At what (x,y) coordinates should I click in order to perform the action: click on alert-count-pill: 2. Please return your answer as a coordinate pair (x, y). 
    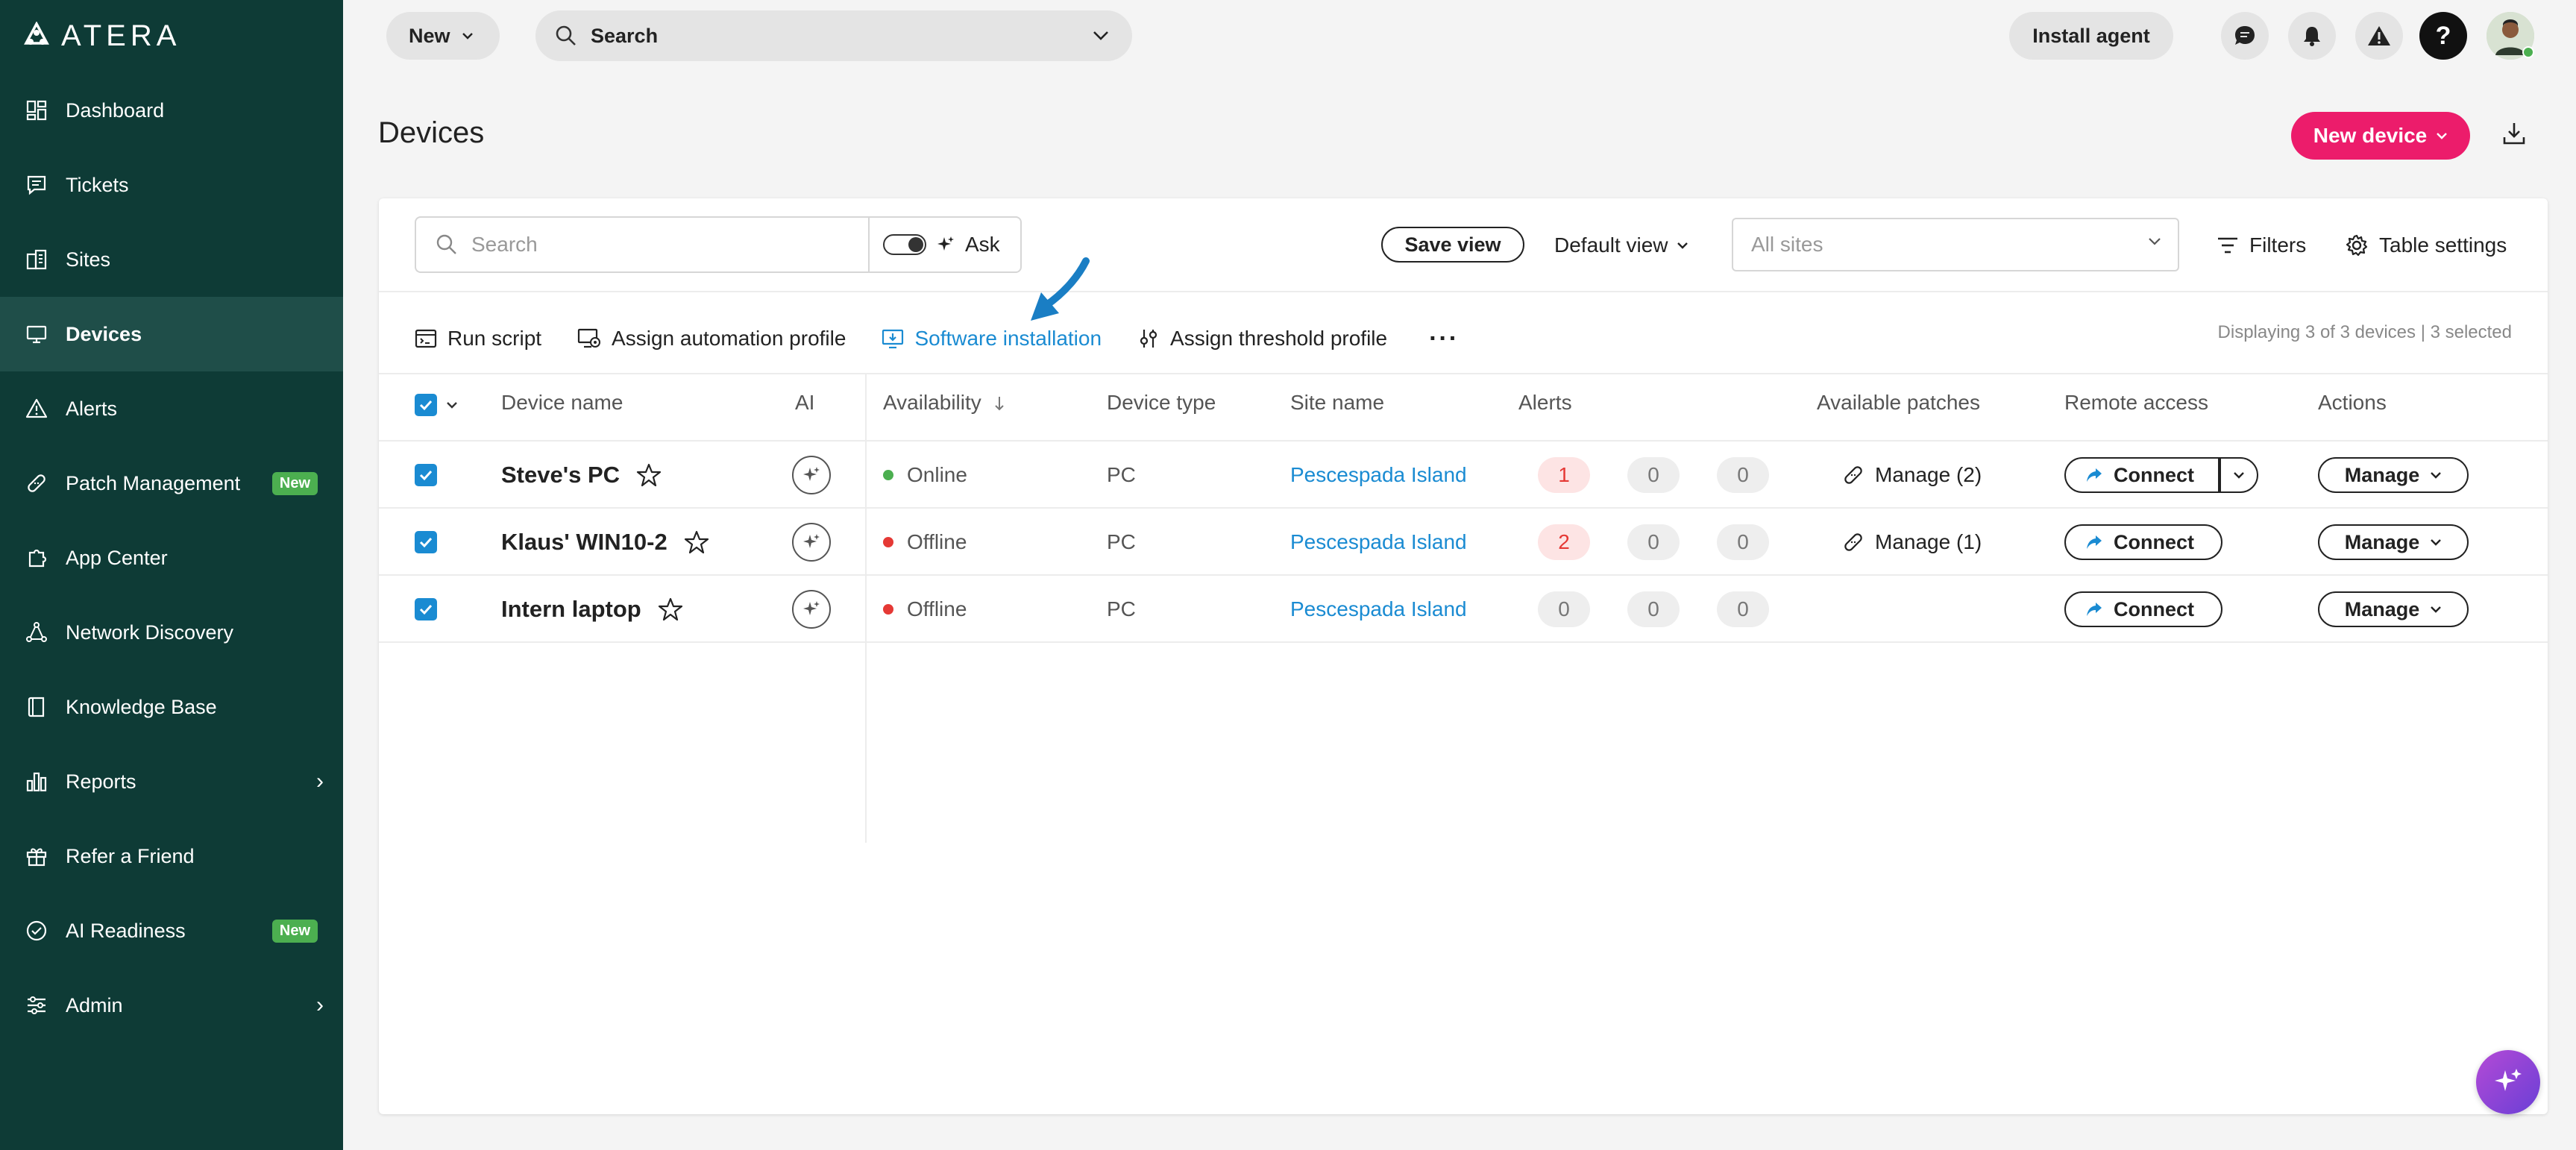
    Looking at the image, I should click on (1564, 542).